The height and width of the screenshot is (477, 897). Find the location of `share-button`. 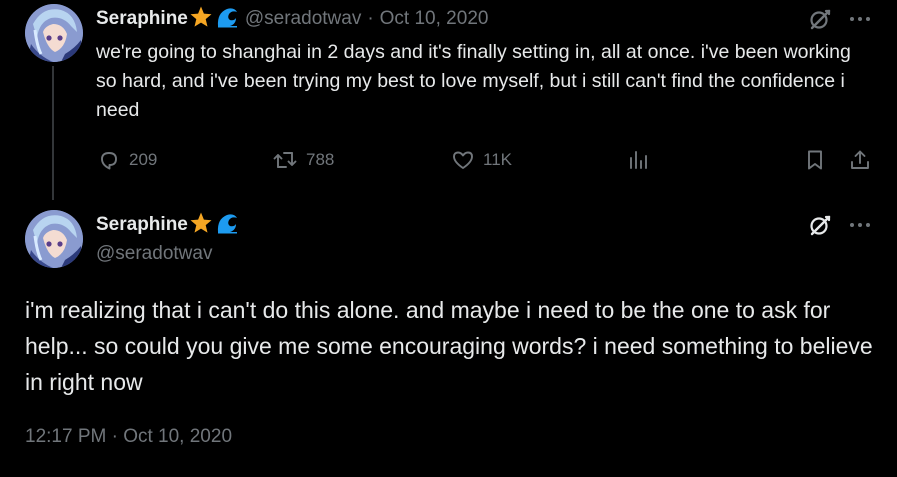

share-button is located at coordinates (860, 160).